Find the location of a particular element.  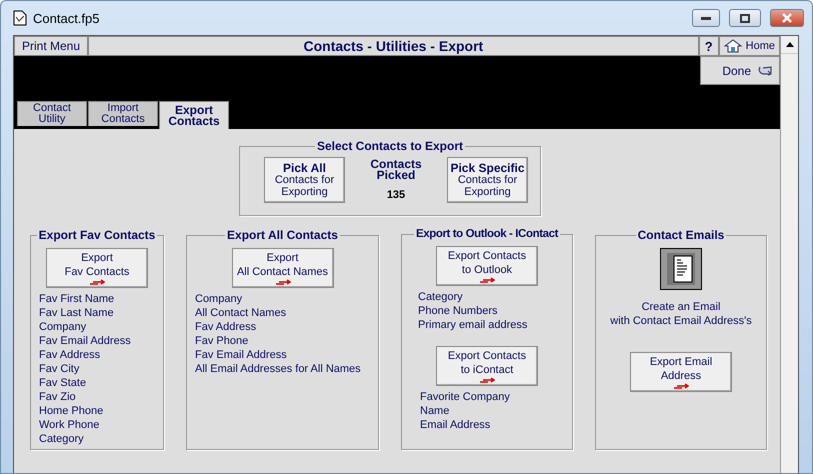

export-button: Export All Contact Names is located at coordinates (283, 268).